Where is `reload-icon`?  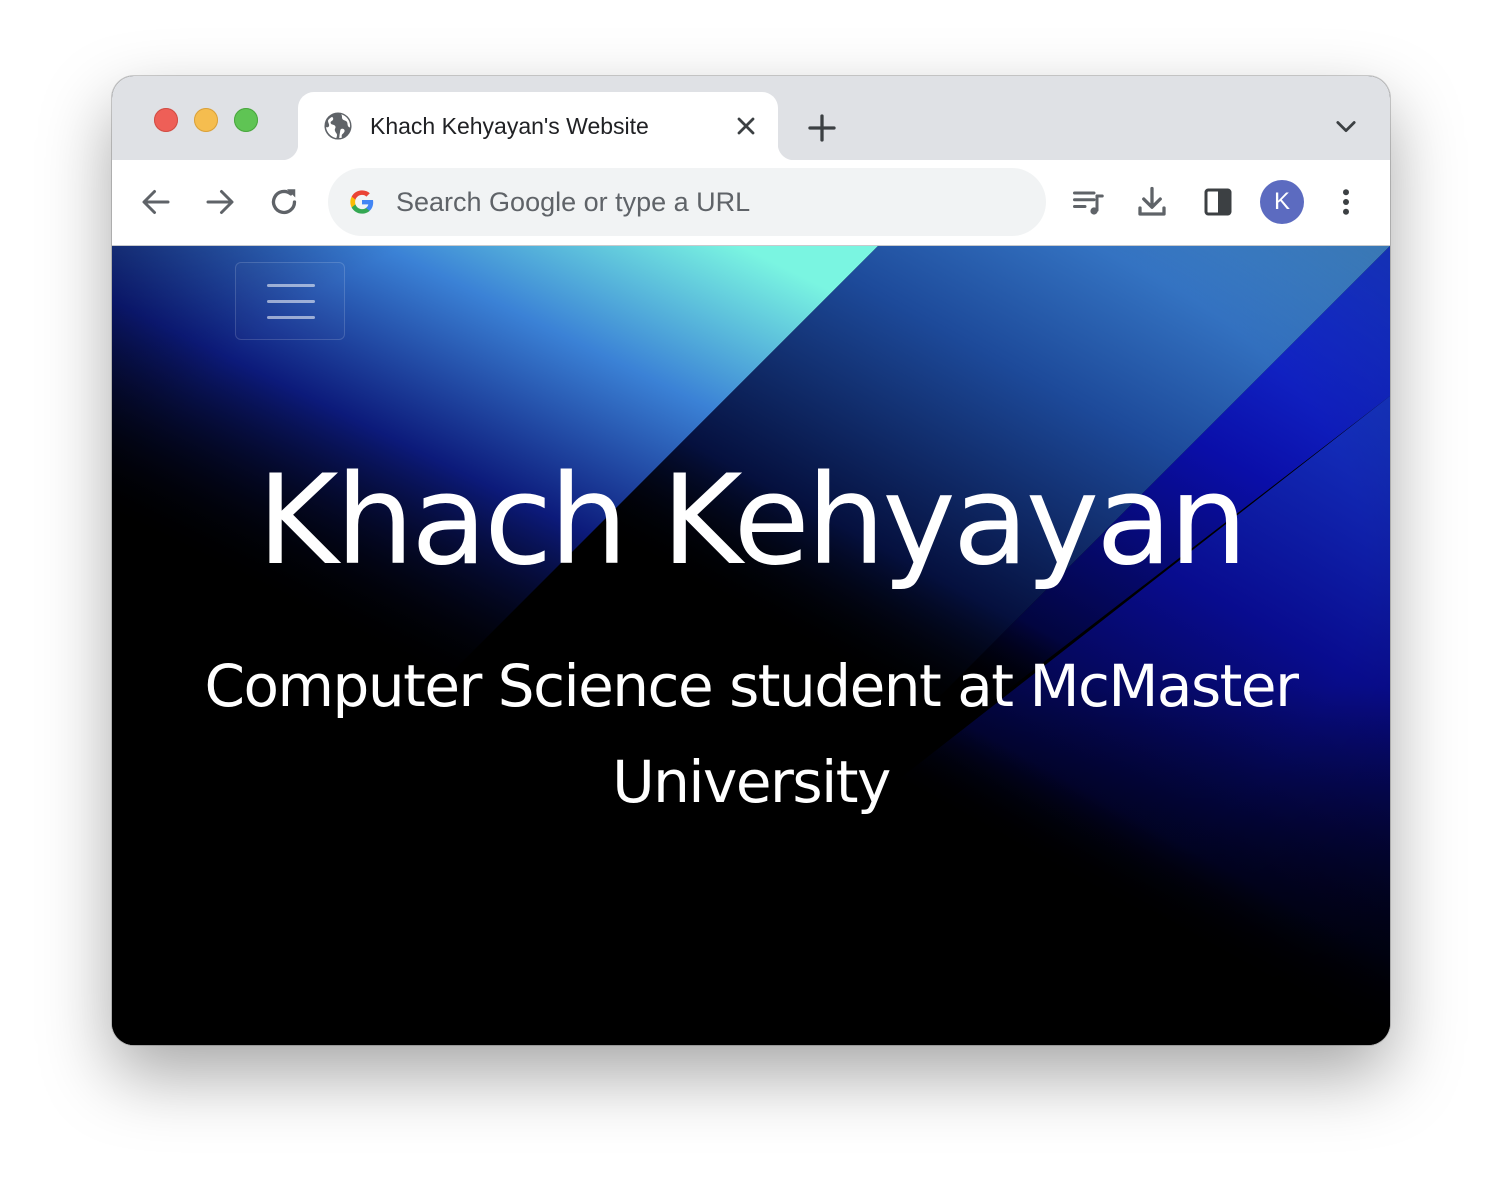
reload-icon is located at coordinates (284, 202).